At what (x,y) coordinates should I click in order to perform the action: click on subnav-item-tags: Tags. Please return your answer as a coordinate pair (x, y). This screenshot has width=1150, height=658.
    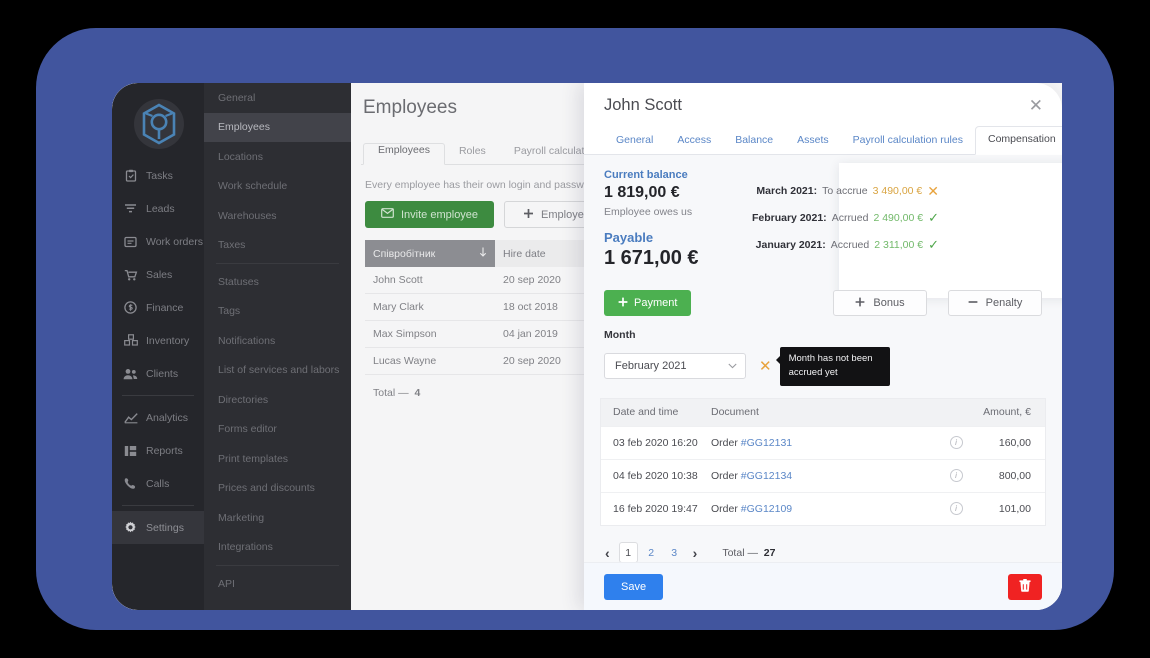
    Looking at the image, I should click on (277, 312).